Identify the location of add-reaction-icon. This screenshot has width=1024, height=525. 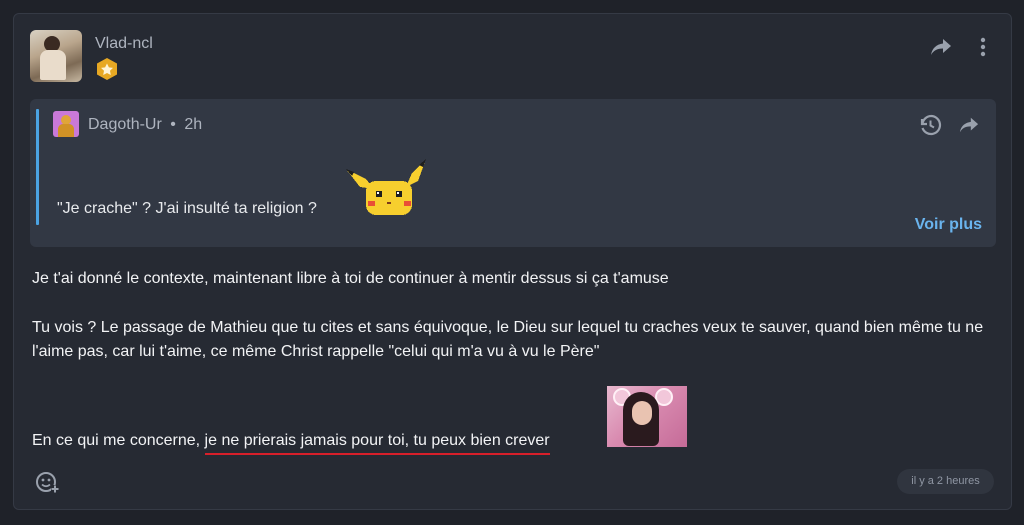
(47, 482).